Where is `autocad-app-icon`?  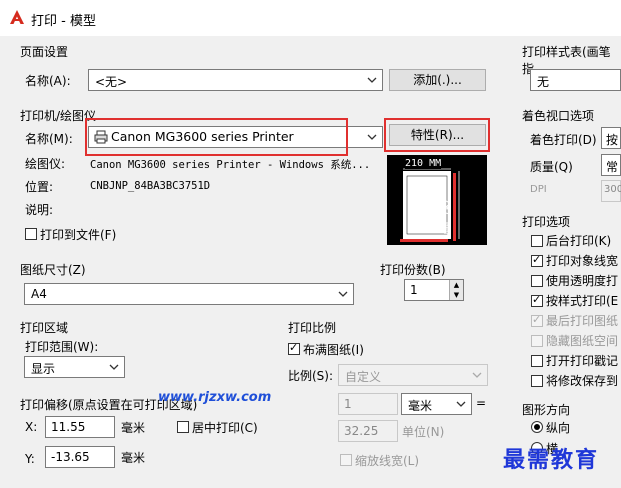
autocad-app-icon is located at coordinates (17, 17).